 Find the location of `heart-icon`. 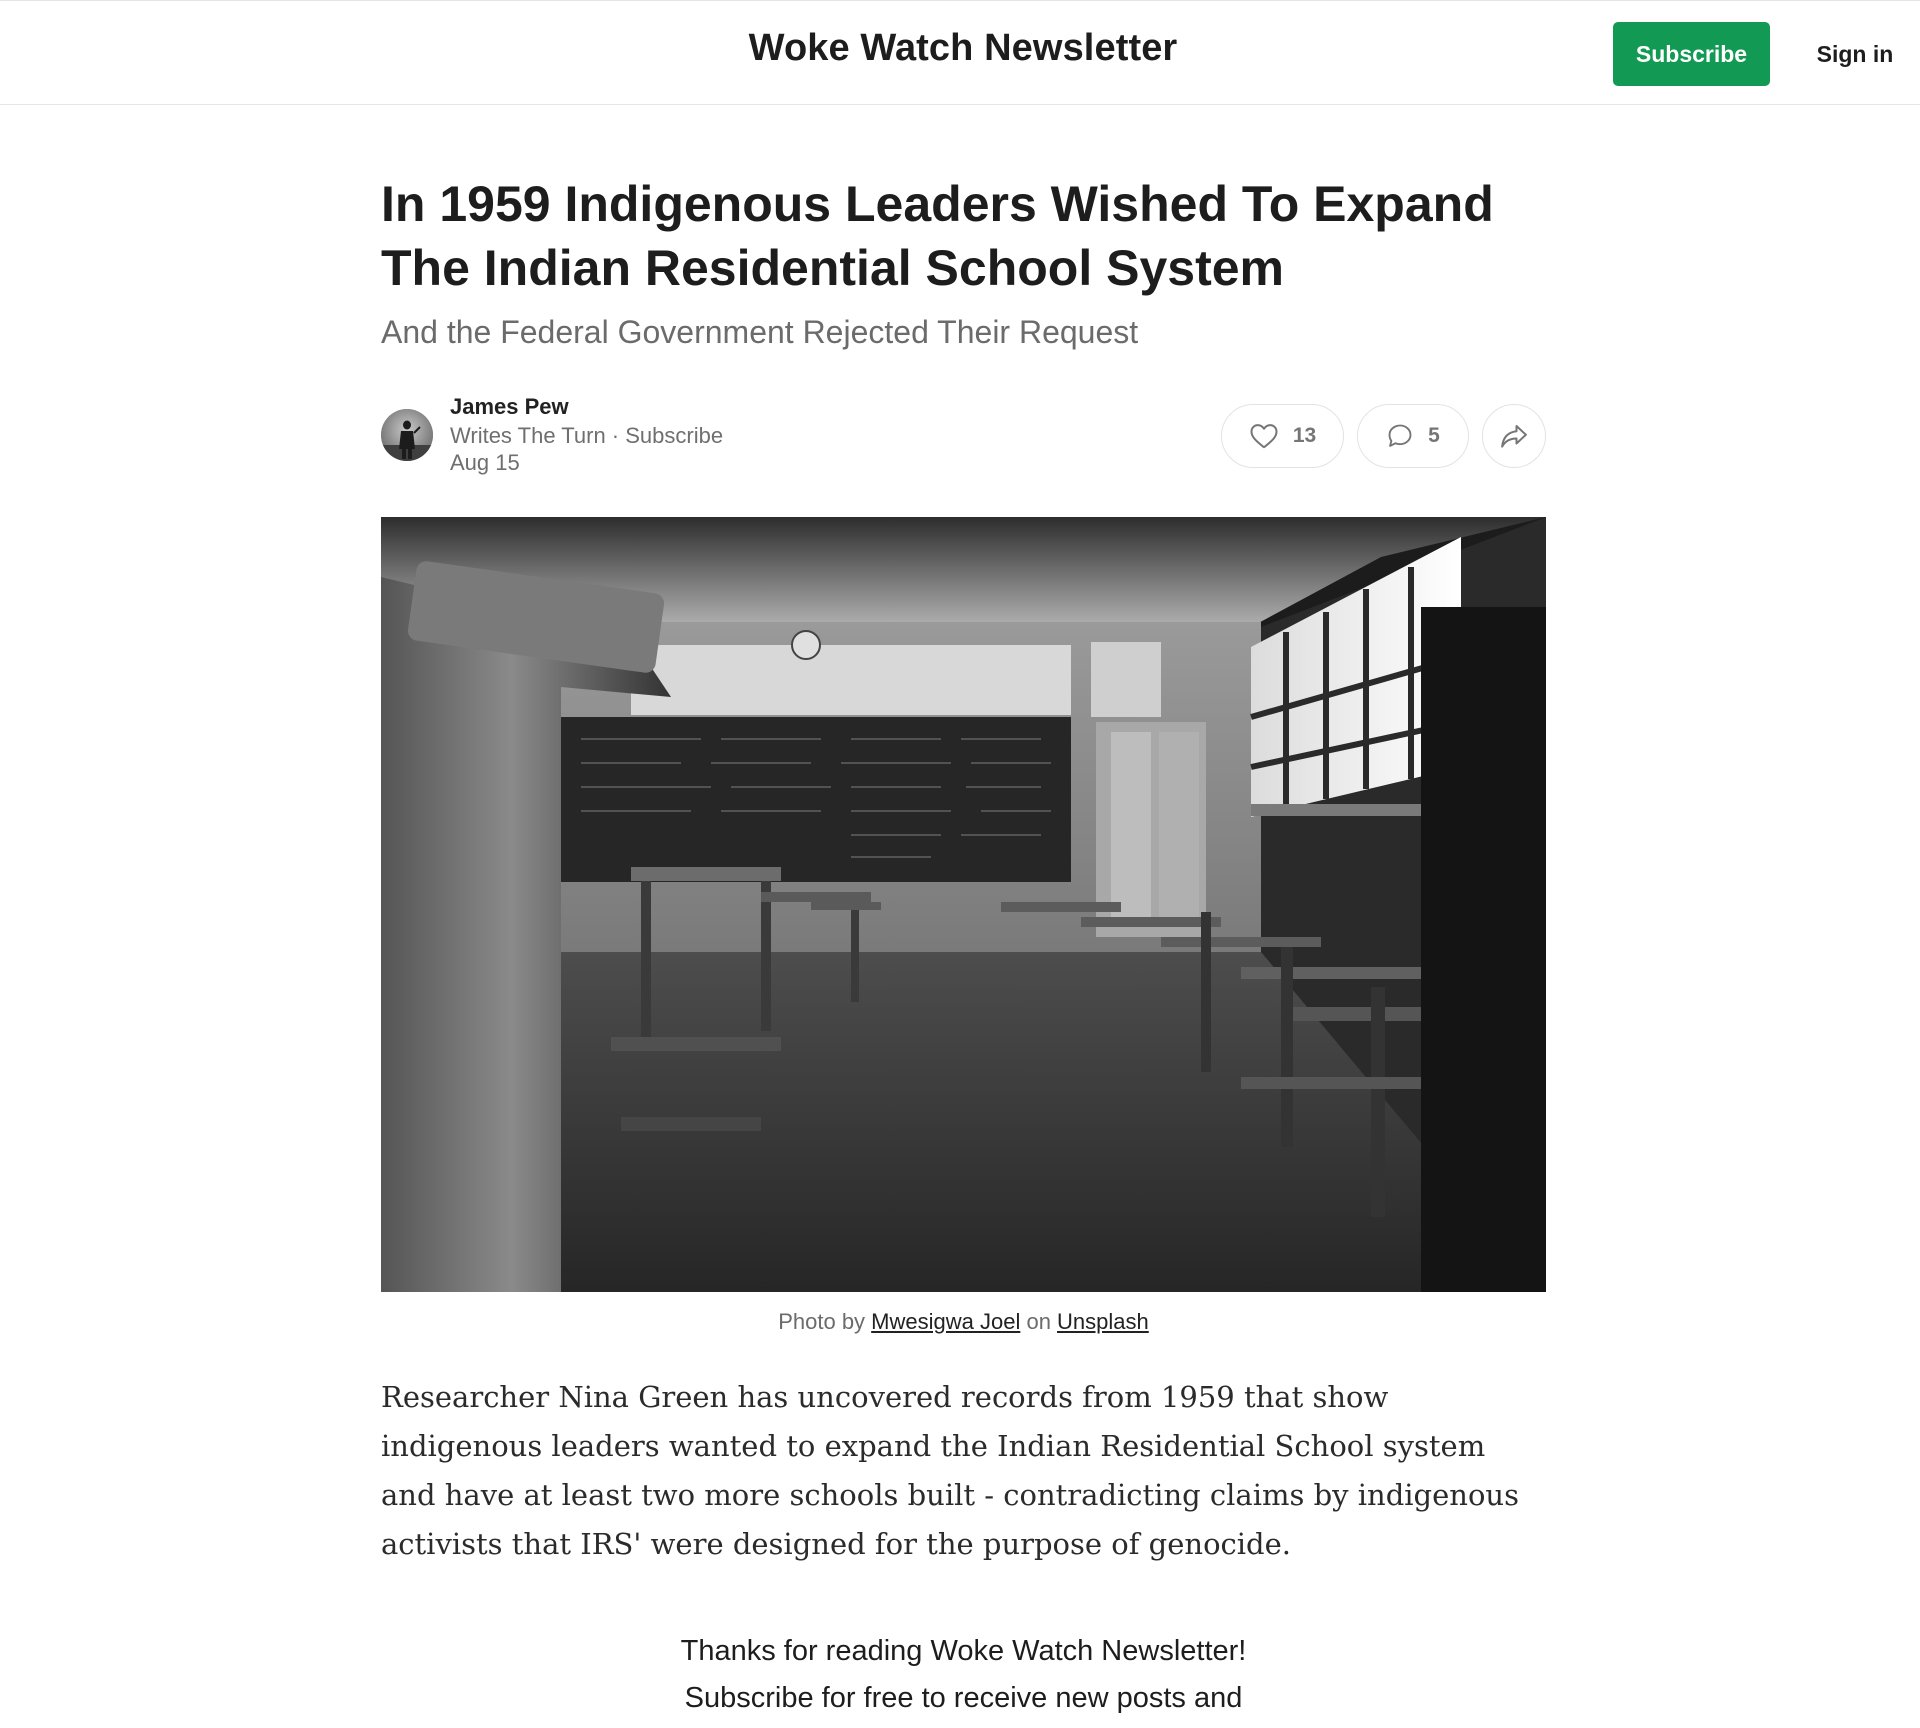

heart-icon is located at coordinates (1264, 436).